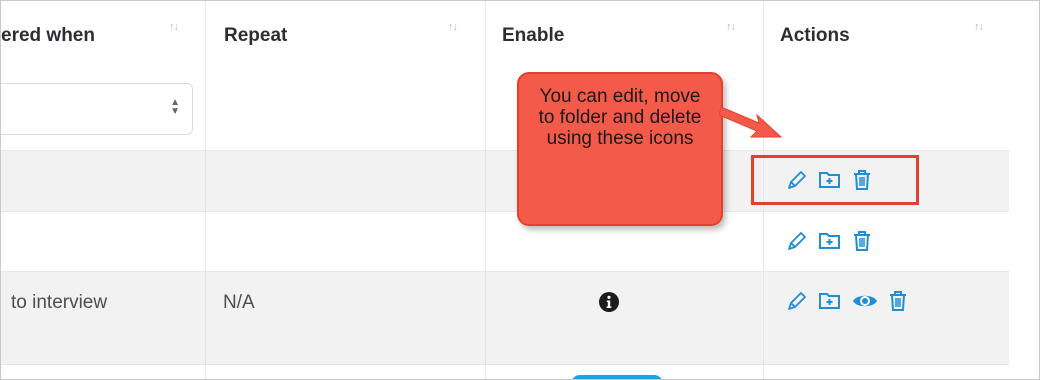 The image size is (1040, 380). Describe the element at coordinates (835, 180) in the screenshot. I see `highlight-box` at that location.